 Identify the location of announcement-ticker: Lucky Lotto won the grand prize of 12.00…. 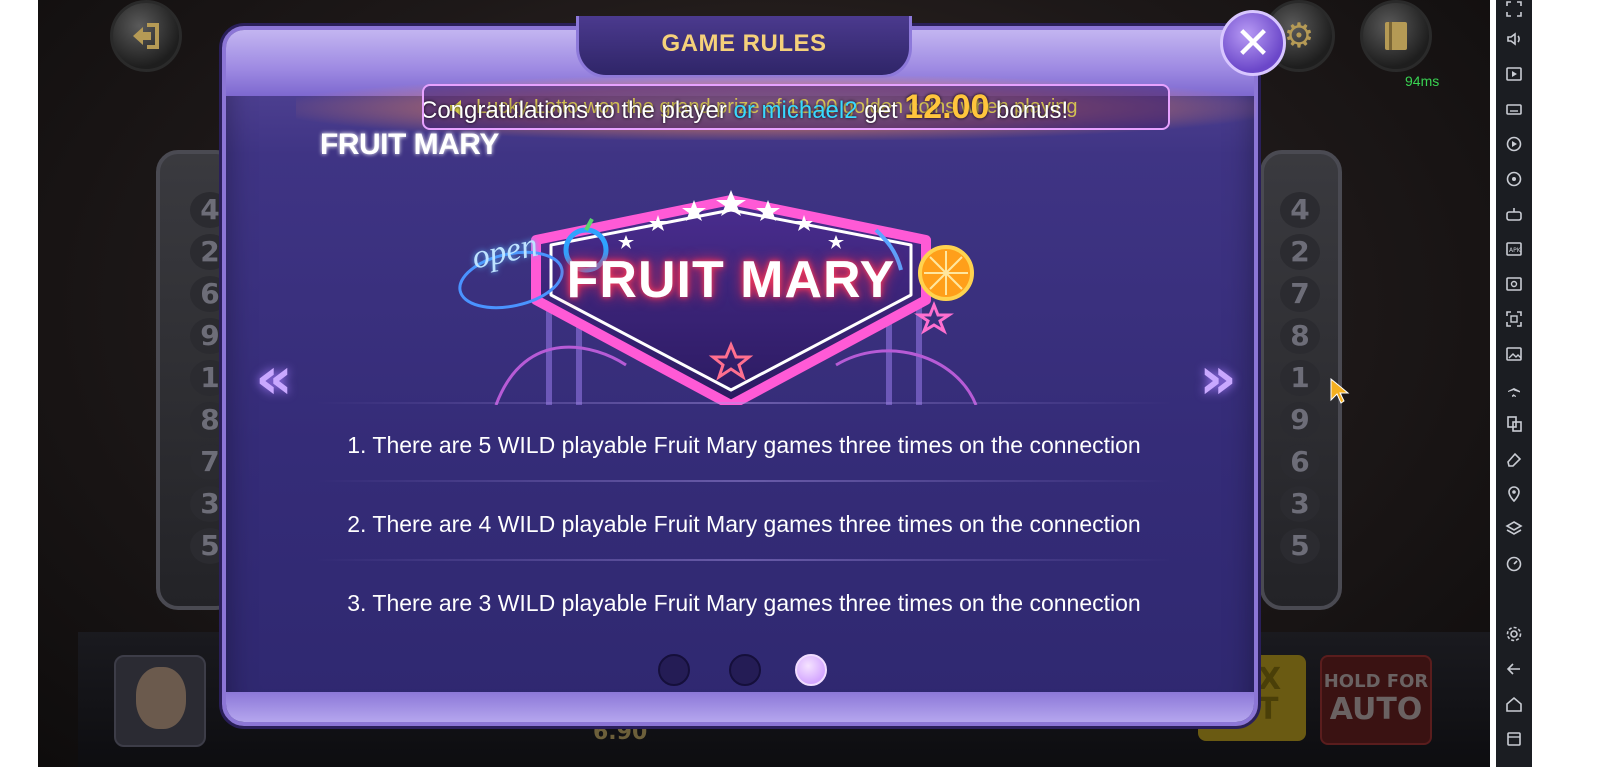
(796, 107).